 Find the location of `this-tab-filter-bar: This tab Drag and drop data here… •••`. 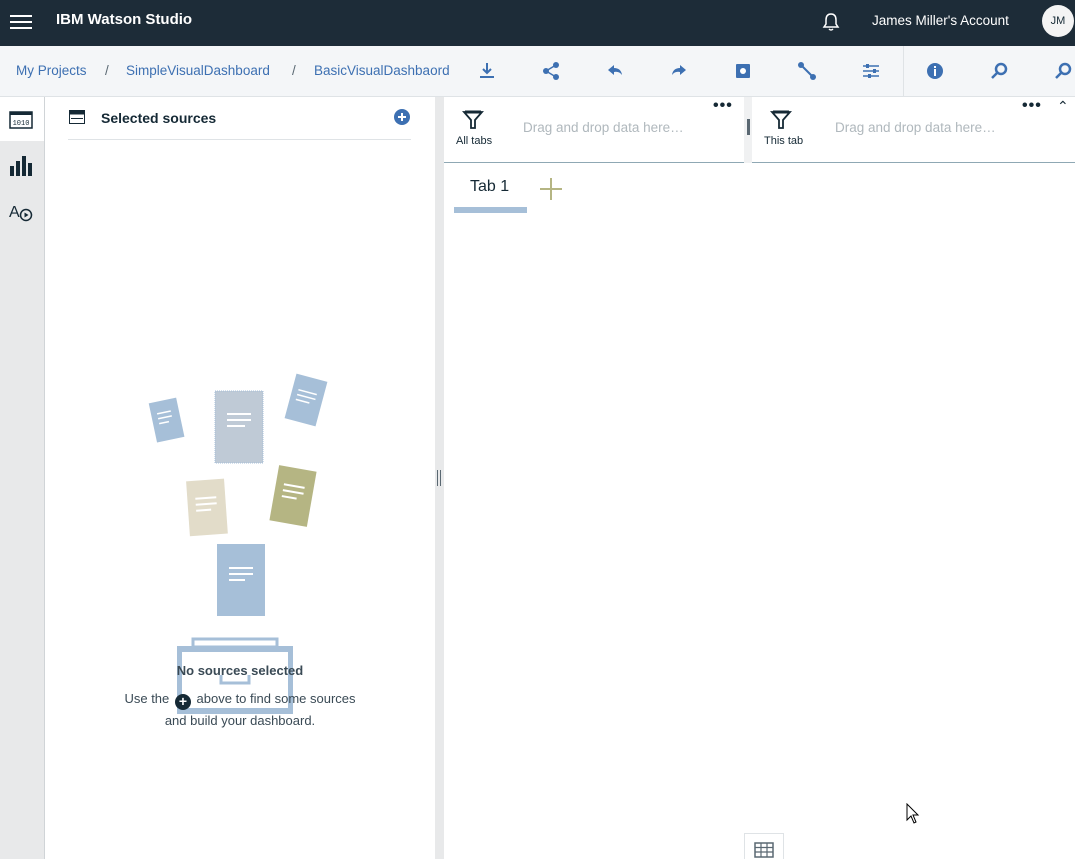

this-tab-filter-bar: This tab Drag and drop data here… ••• is located at coordinates (913, 130).